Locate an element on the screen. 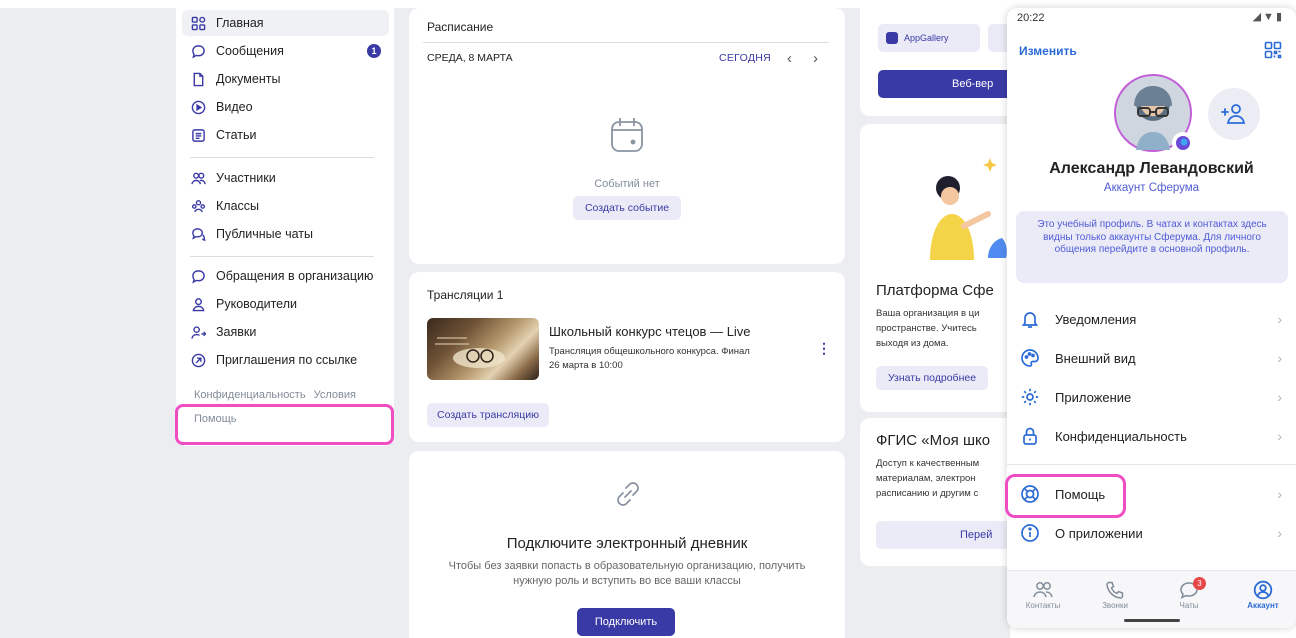 This screenshot has width=1296, height=638. learn-more-button: Узнать подробнее is located at coordinates (932, 378).